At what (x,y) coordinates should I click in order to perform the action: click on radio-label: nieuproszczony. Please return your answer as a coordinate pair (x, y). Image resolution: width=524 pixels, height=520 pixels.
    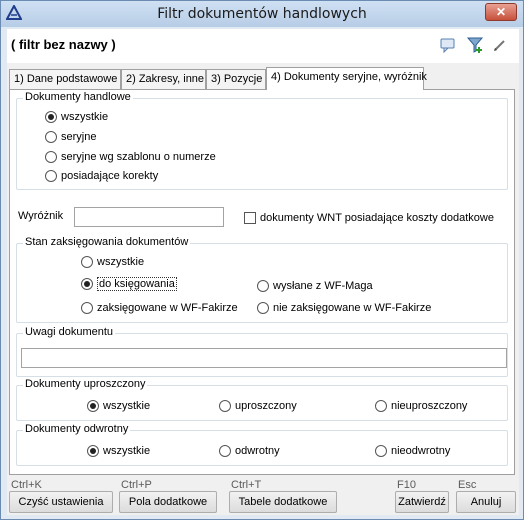
    Looking at the image, I should click on (429, 406).